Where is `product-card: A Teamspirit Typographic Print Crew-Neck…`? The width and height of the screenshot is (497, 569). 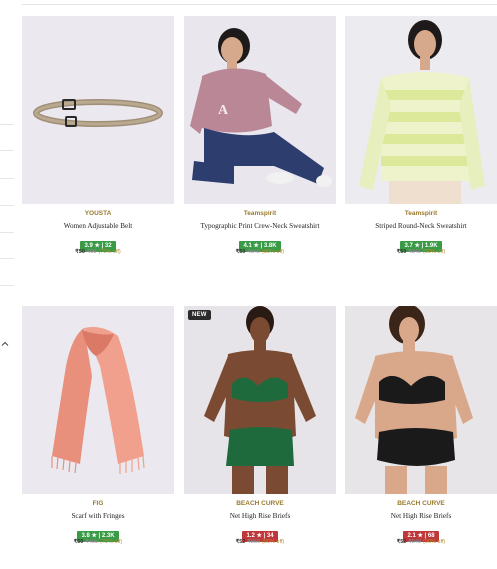
product-card: A Teamspirit Typographic Print Crew-Neck… is located at coordinates (260, 135).